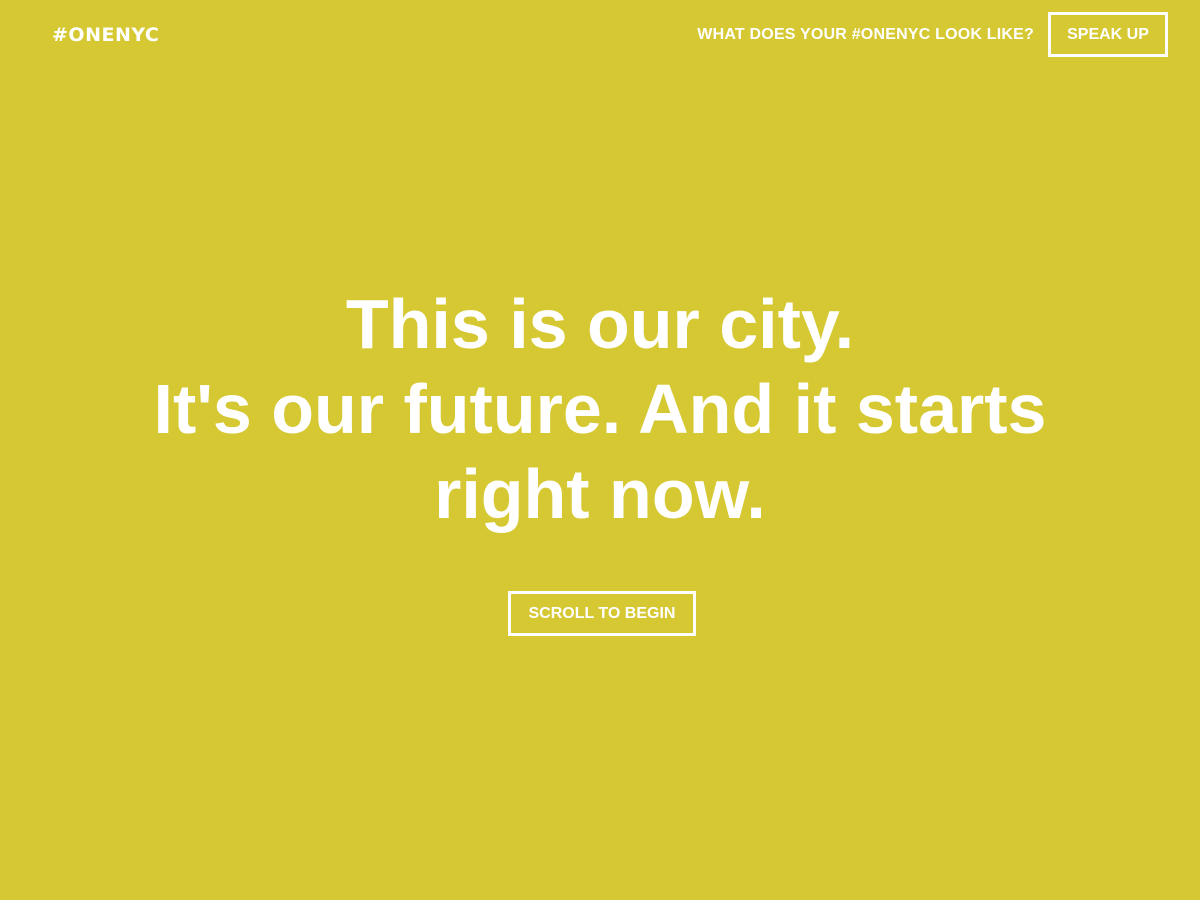 Image resolution: width=1200 pixels, height=900 pixels. What do you see at coordinates (602, 613) in the screenshot?
I see `scroll-to-begin-button: SCROLL TO BEGIN` at bounding box center [602, 613].